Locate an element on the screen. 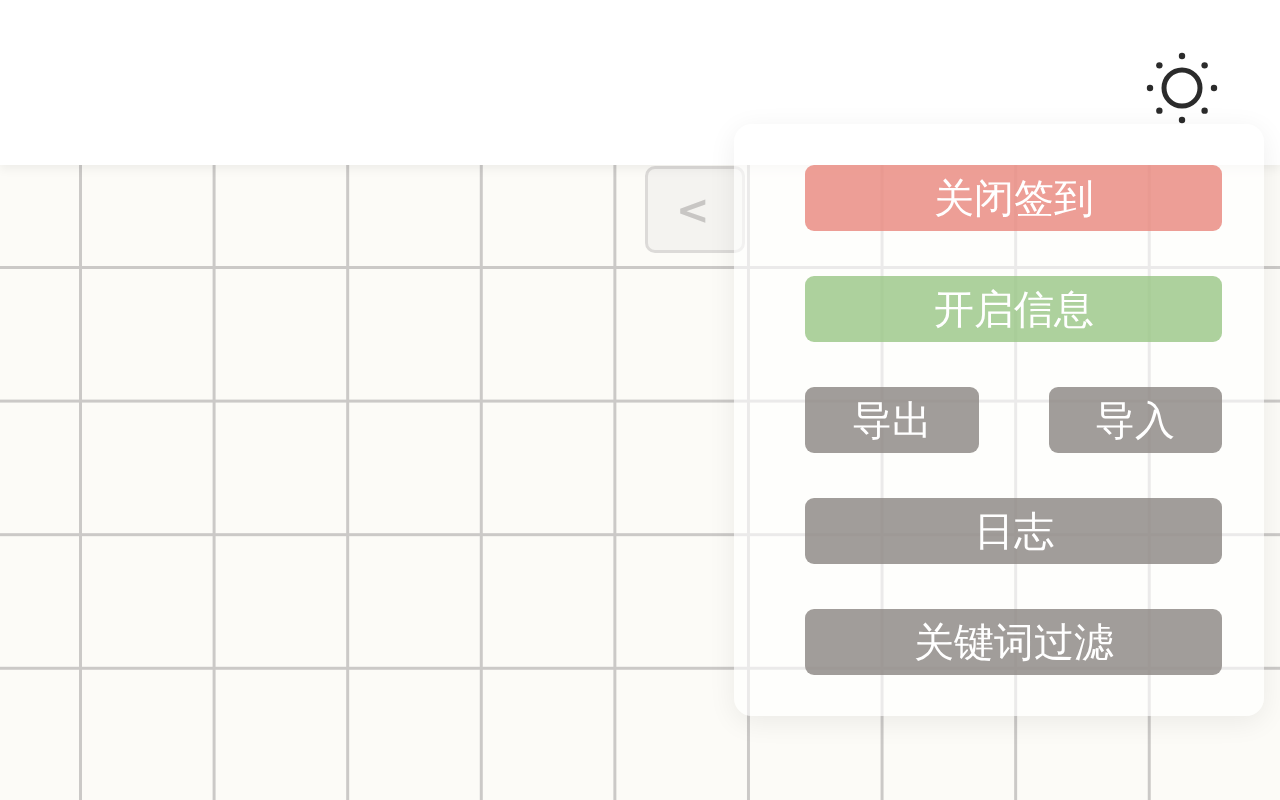 Image resolution: width=1280 pixels, height=800 pixels. menu-button: 日志 is located at coordinates (1013, 531).